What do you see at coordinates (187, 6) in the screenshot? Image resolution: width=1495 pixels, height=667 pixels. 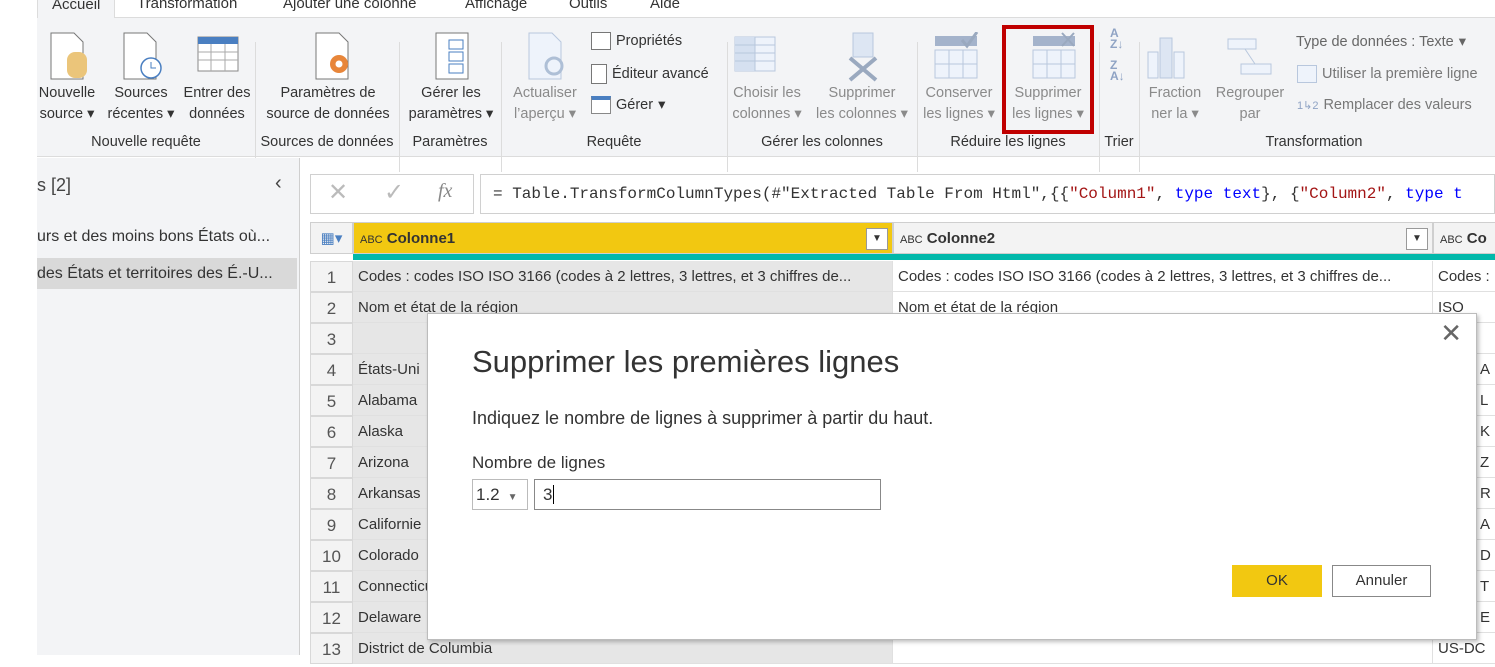 I see `tab-transformation: Transformation` at bounding box center [187, 6].